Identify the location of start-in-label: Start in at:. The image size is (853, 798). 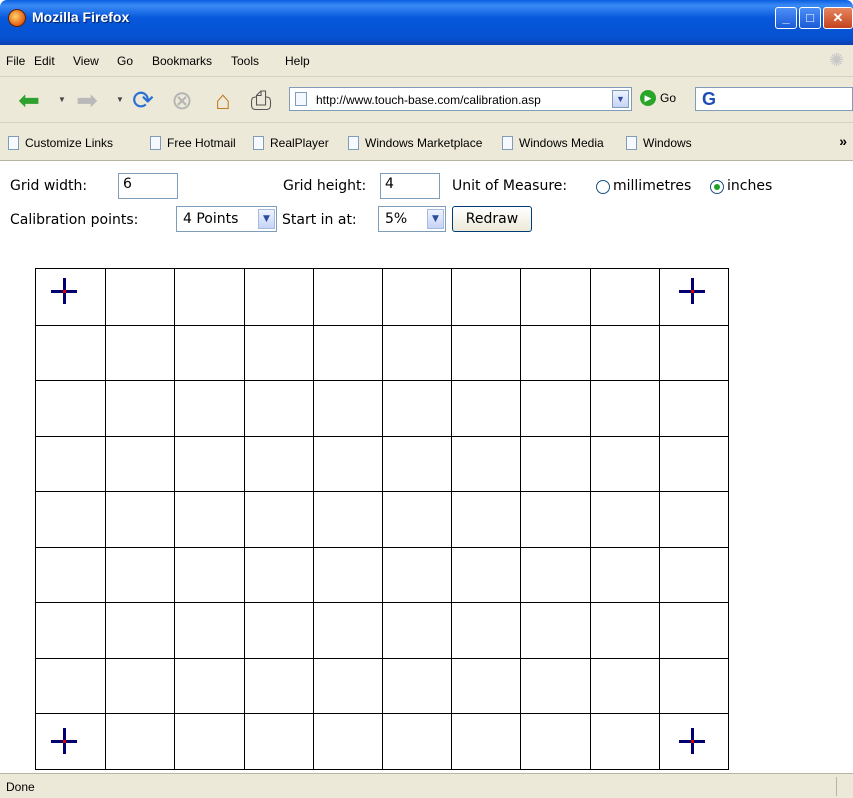
(319, 220).